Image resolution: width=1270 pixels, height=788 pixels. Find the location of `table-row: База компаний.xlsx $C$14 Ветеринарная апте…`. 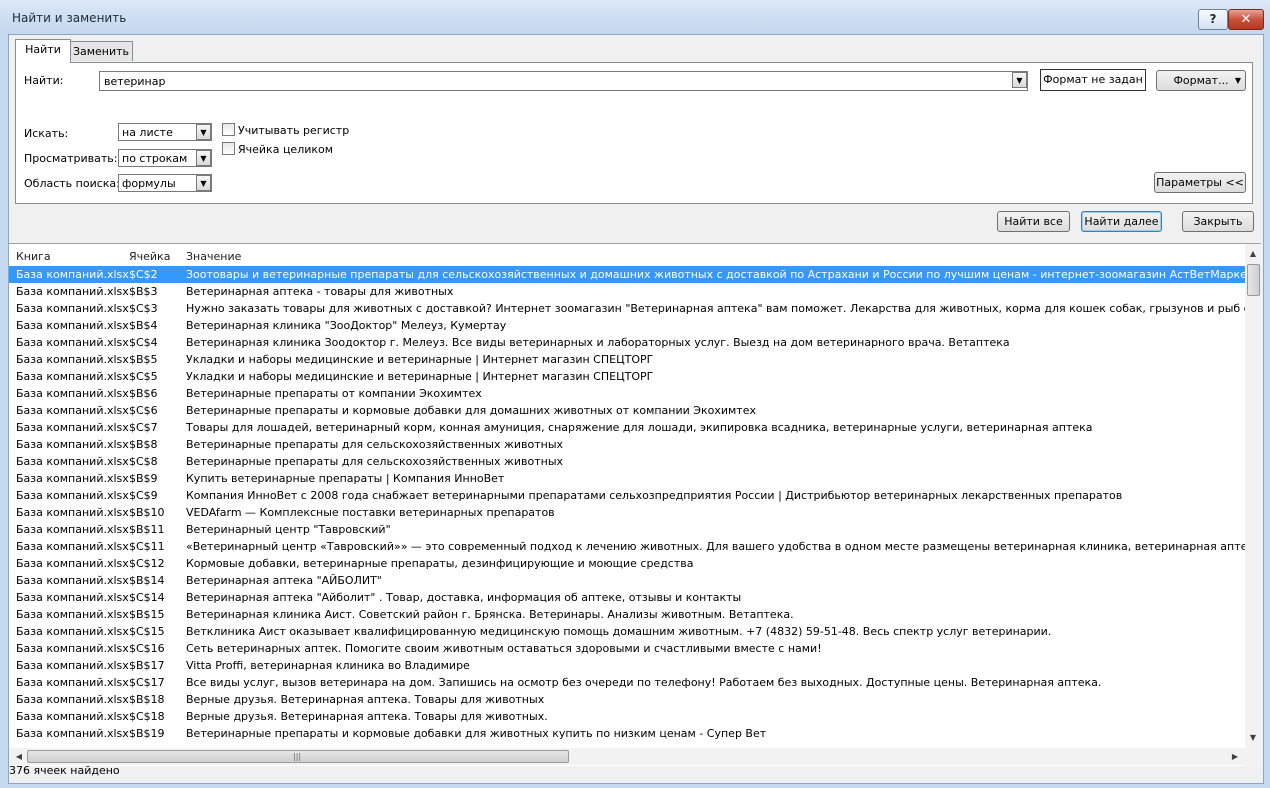

table-row: База компаний.xlsx $C$14 Ветеринарная апте… is located at coordinates (627, 597).